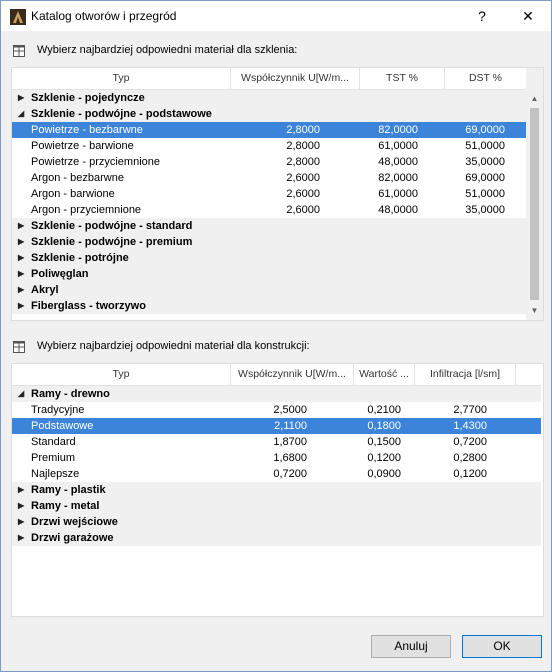 The height and width of the screenshot is (672, 552). I want to click on group-row: ▶ Drzwi wejściowe, so click(276, 522).